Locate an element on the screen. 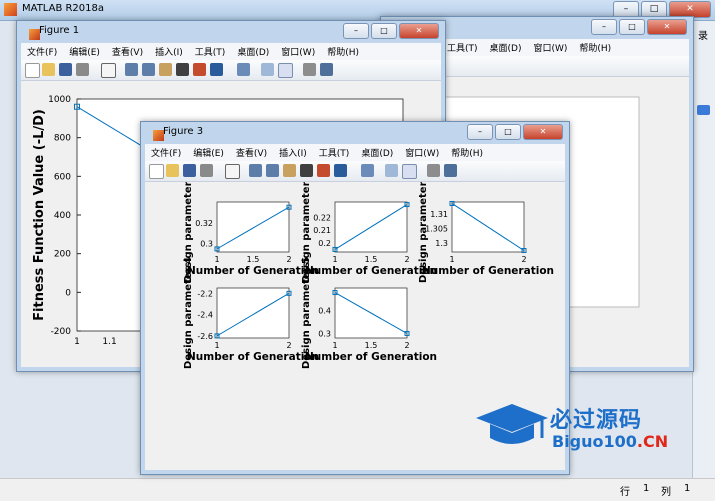  fig1-maximize-button: □ is located at coordinates (384, 31).